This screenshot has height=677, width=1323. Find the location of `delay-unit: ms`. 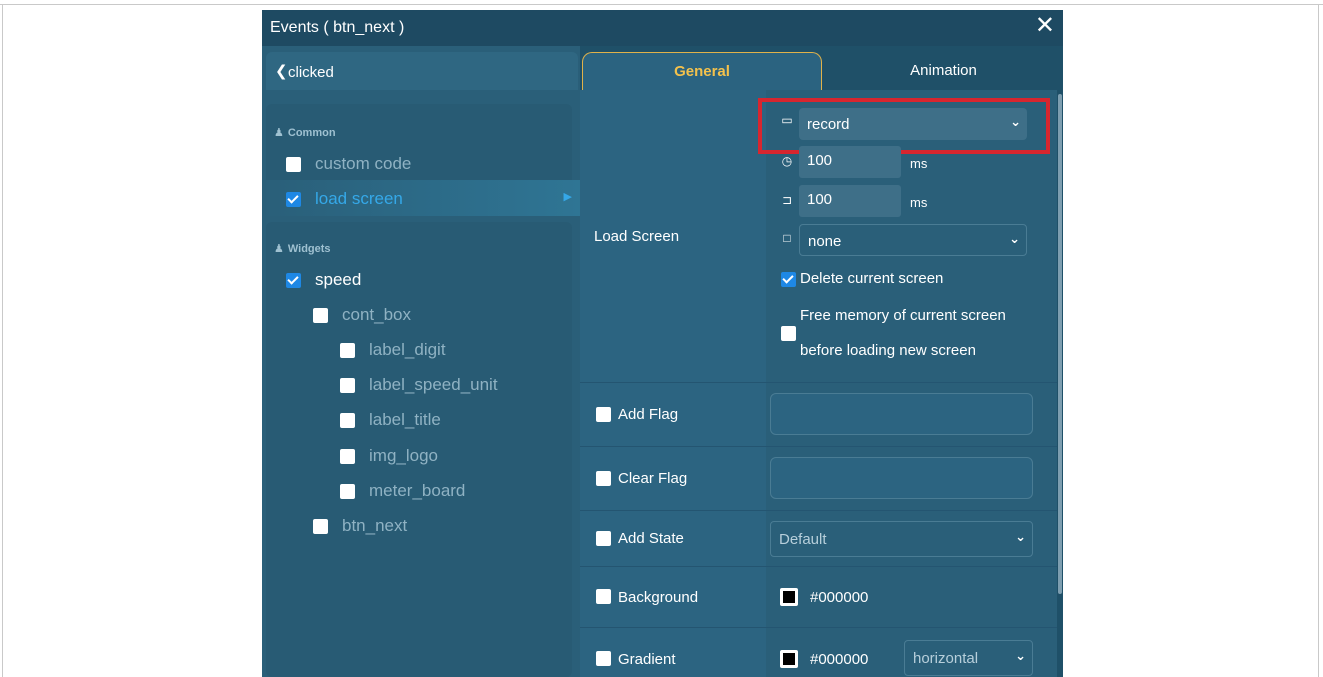

delay-unit: ms is located at coordinates (919, 202).